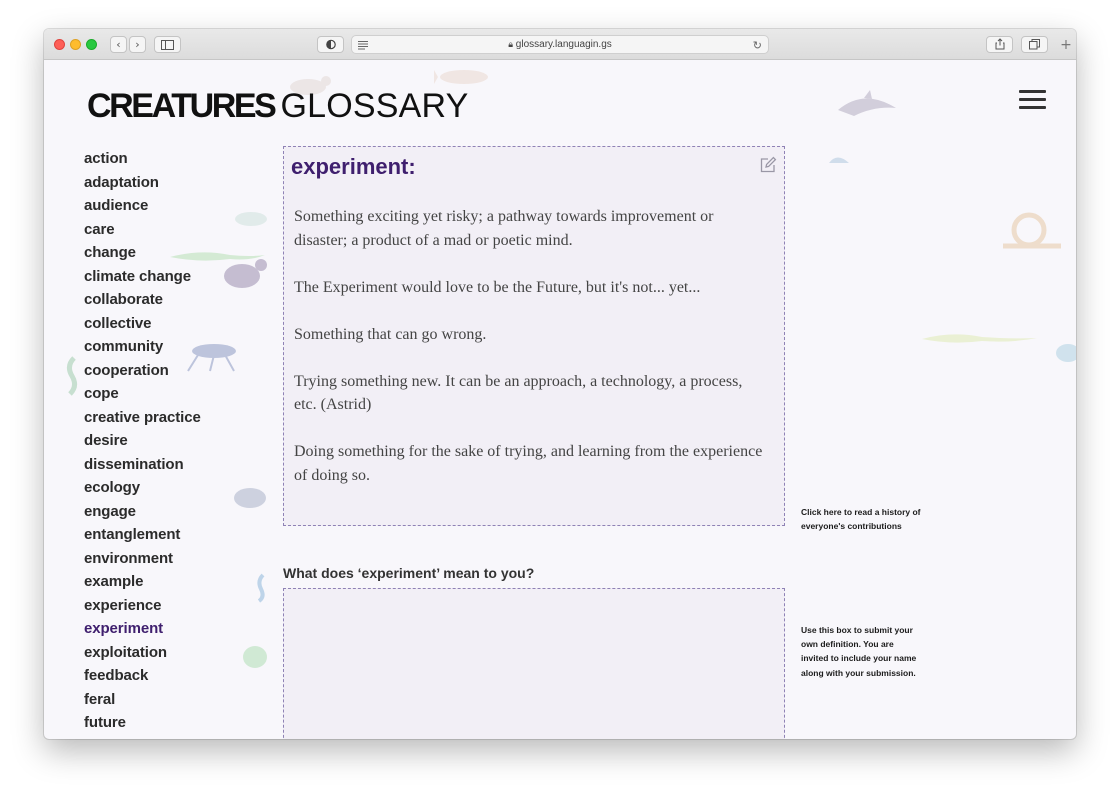 This screenshot has height=797, width=1120. I want to click on browser-toolbar: ‹ › 🔒︎ glossary.languagin.gs ↻ +, so click(560, 44).